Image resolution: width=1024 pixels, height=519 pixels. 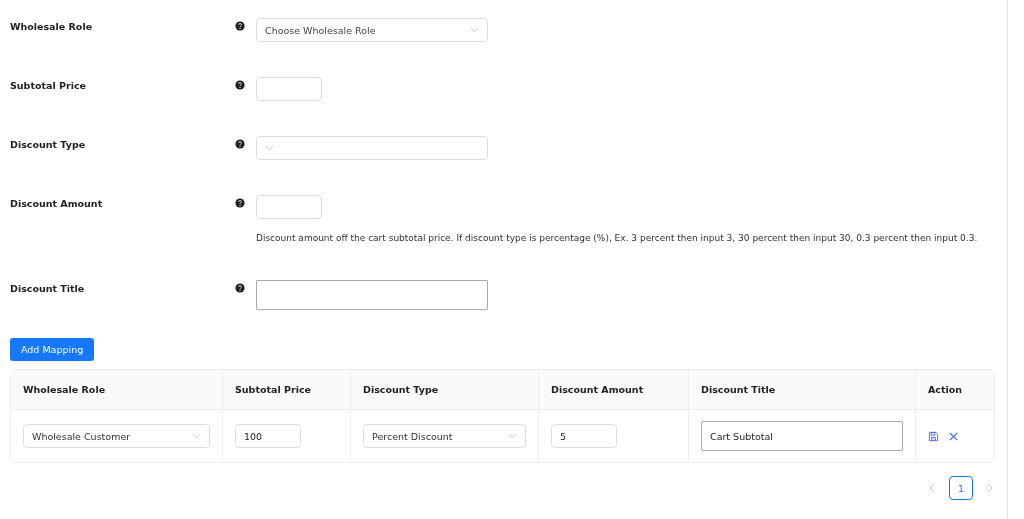 I want to click on select-field, so click(x=372, y=148).